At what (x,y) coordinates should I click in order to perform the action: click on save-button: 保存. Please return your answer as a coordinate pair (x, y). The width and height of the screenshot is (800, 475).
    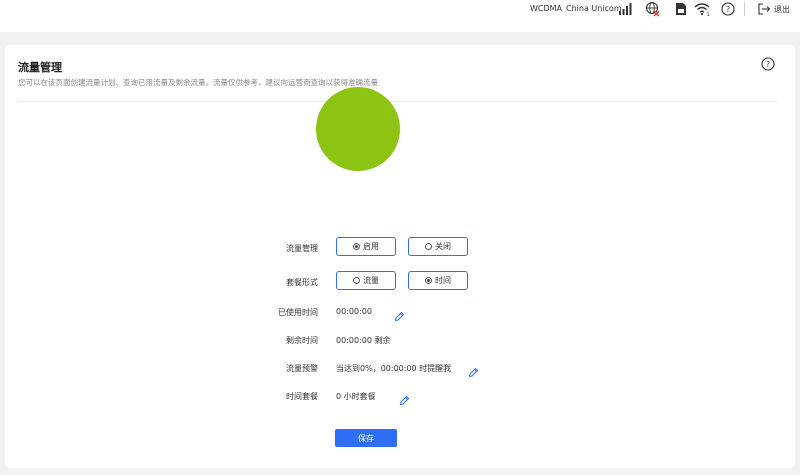
    Looking at the image, I should click on (366, 438).